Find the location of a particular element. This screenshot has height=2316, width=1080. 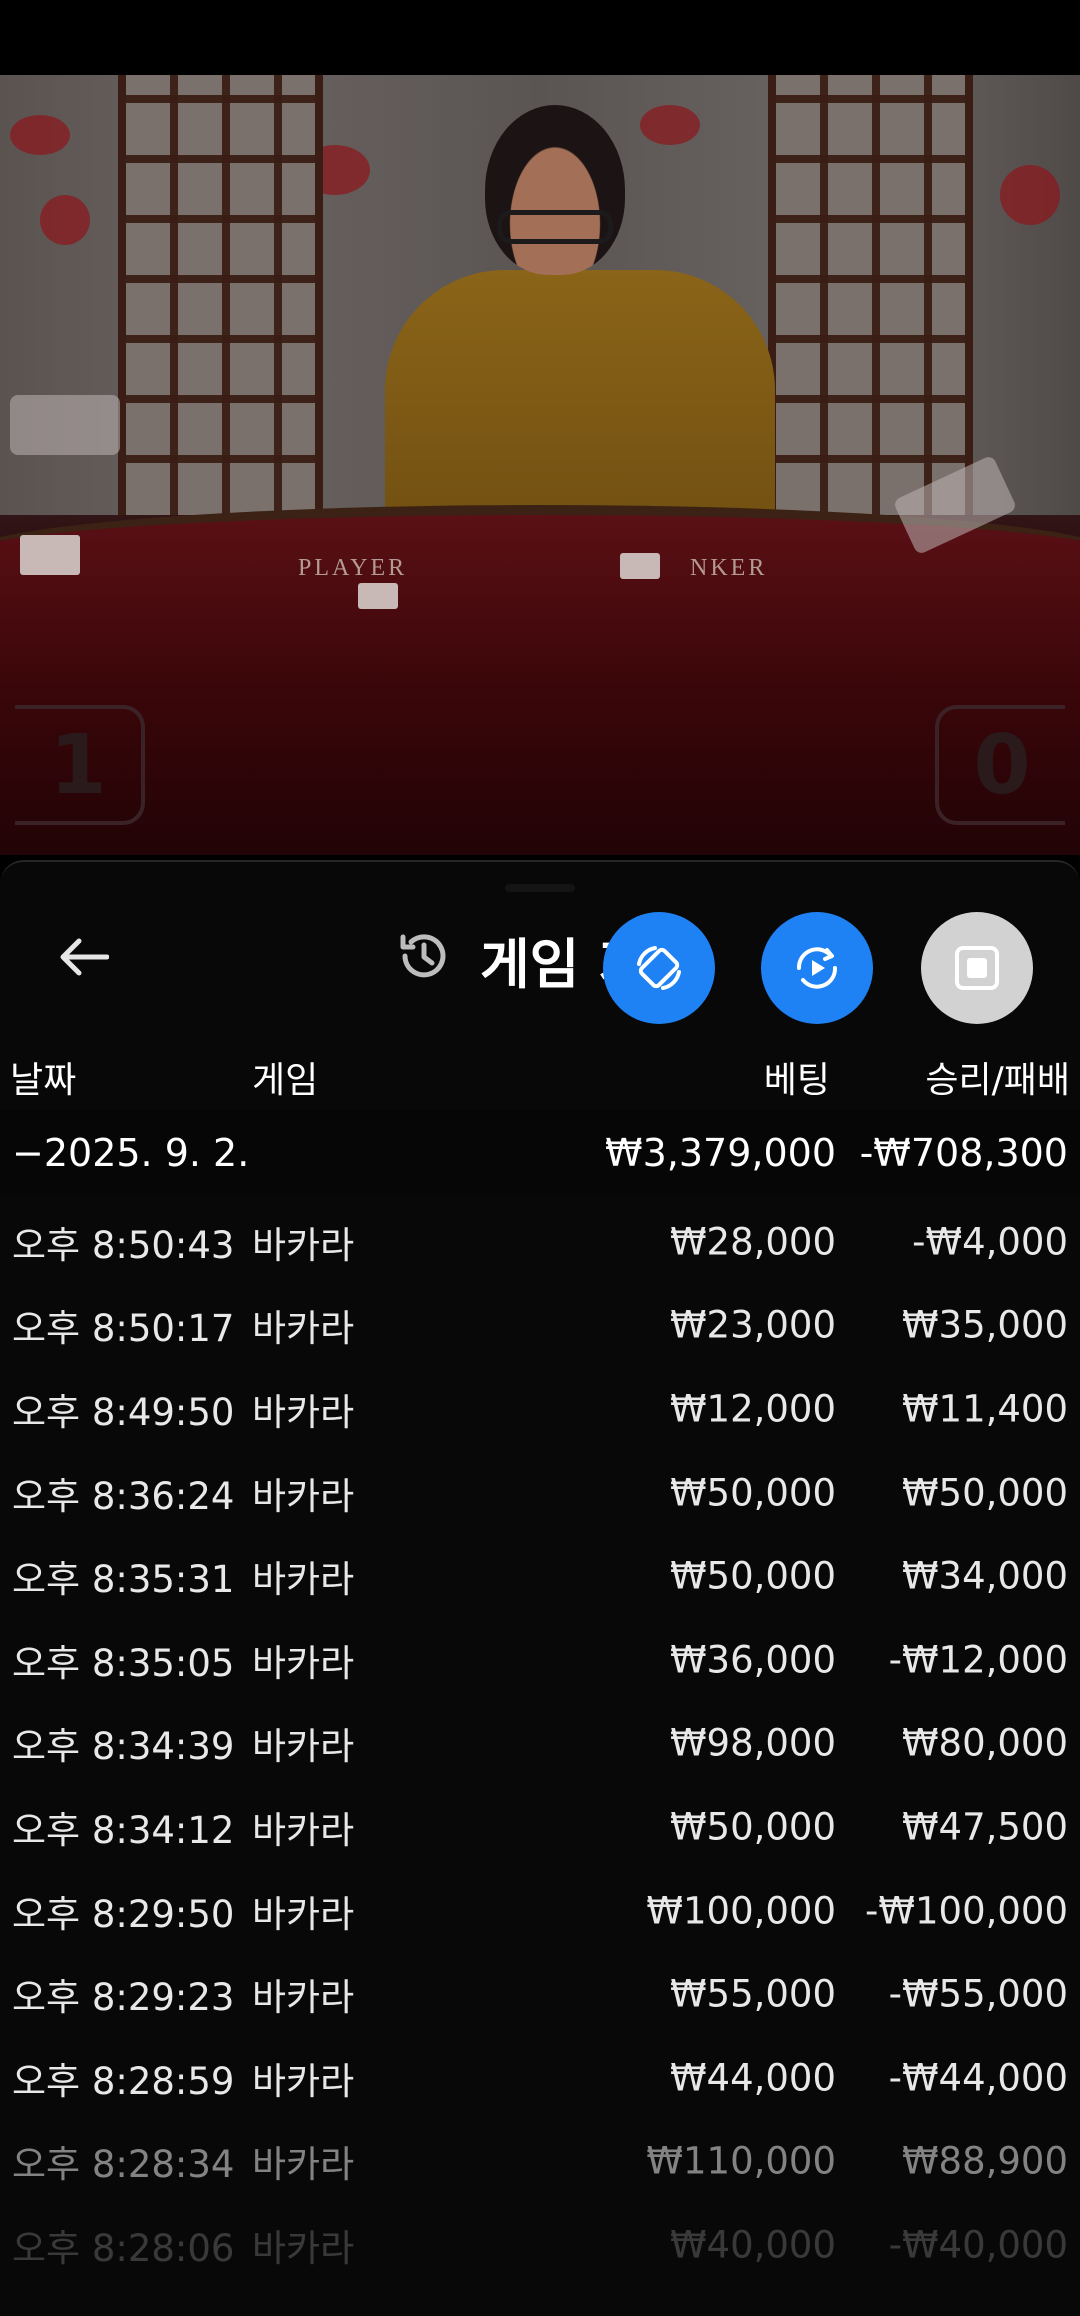

row-time: 오후 8:50:43 is located at coordinates (123, 1245).